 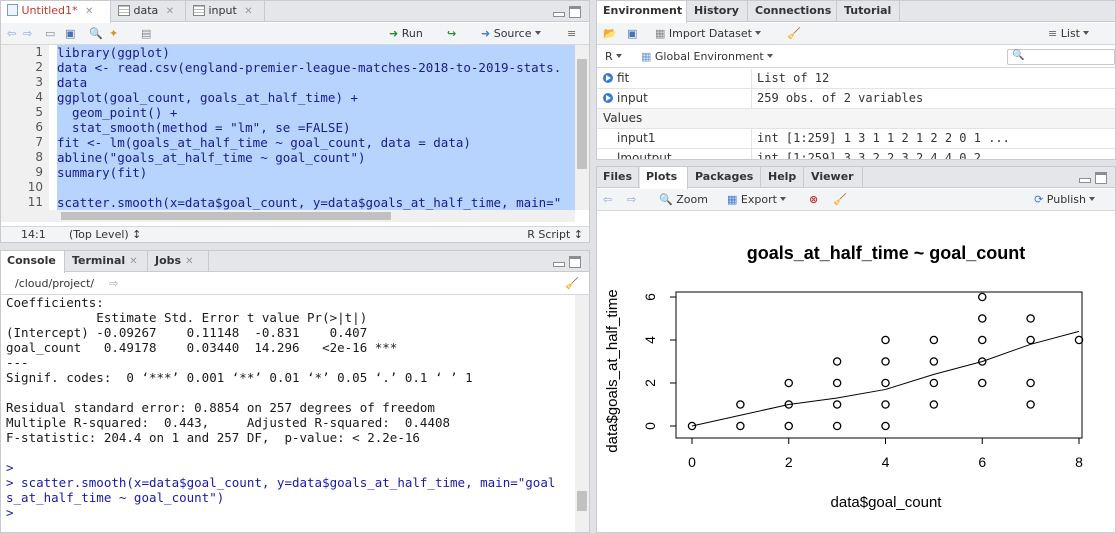 I want to click on tab-tutorial: Tutorial, so click(x=869, y=11).